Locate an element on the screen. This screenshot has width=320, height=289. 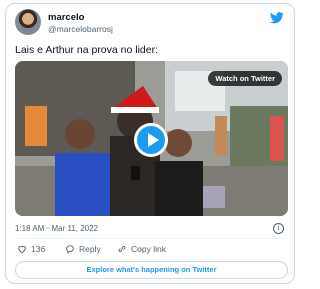
reply-label: Reply is located at coordinates (90, 249).